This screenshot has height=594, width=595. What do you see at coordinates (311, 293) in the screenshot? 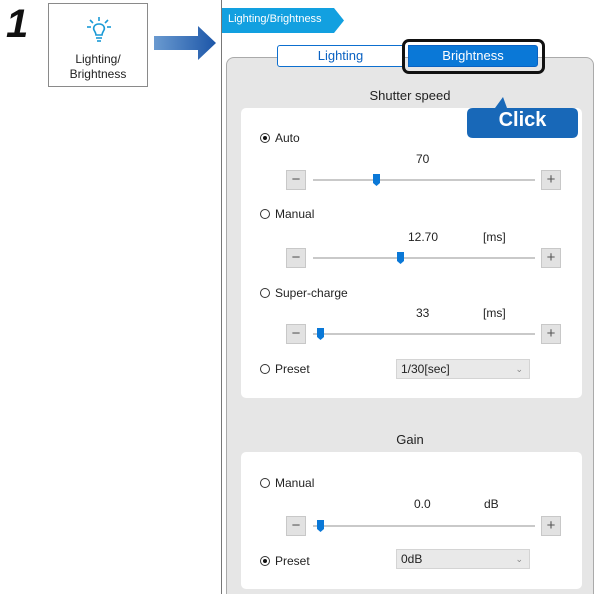
I see `supercharge-label: Super-charge` at bounding box center [311, 293].